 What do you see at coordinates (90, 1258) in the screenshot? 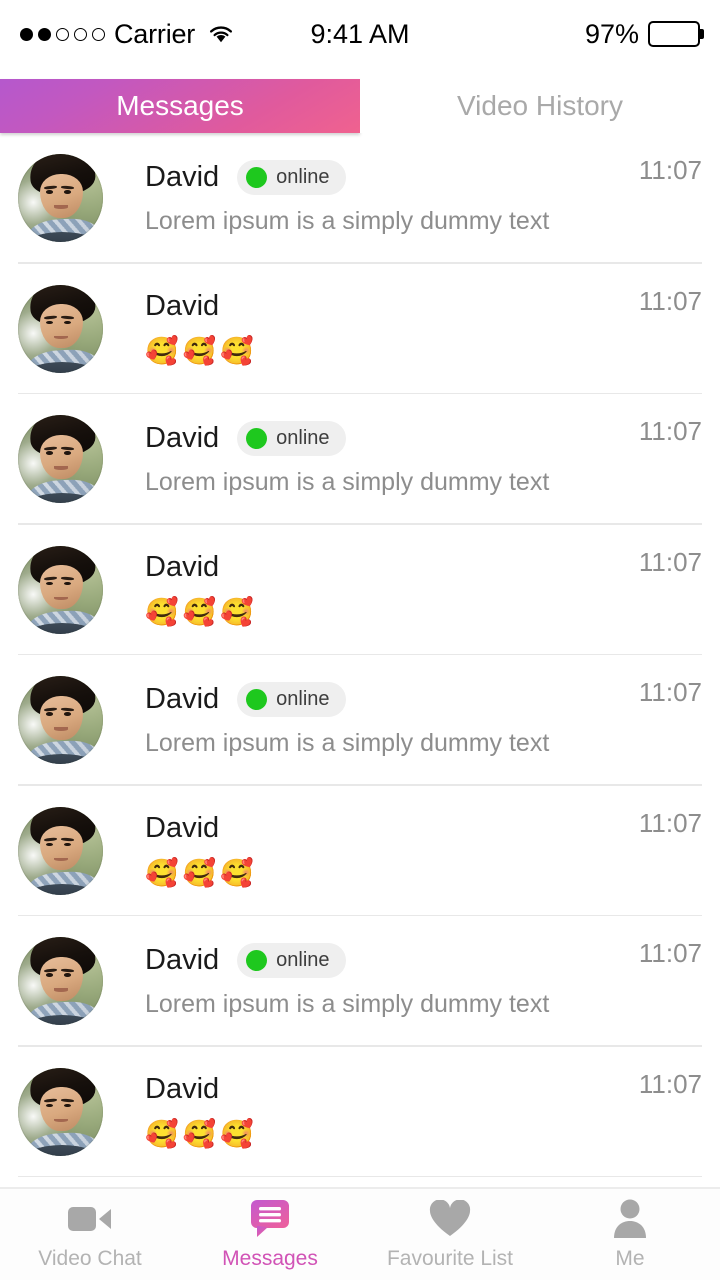
I see `nav-label-video-chat: Video Chat` at bounding box center [90, 1258].